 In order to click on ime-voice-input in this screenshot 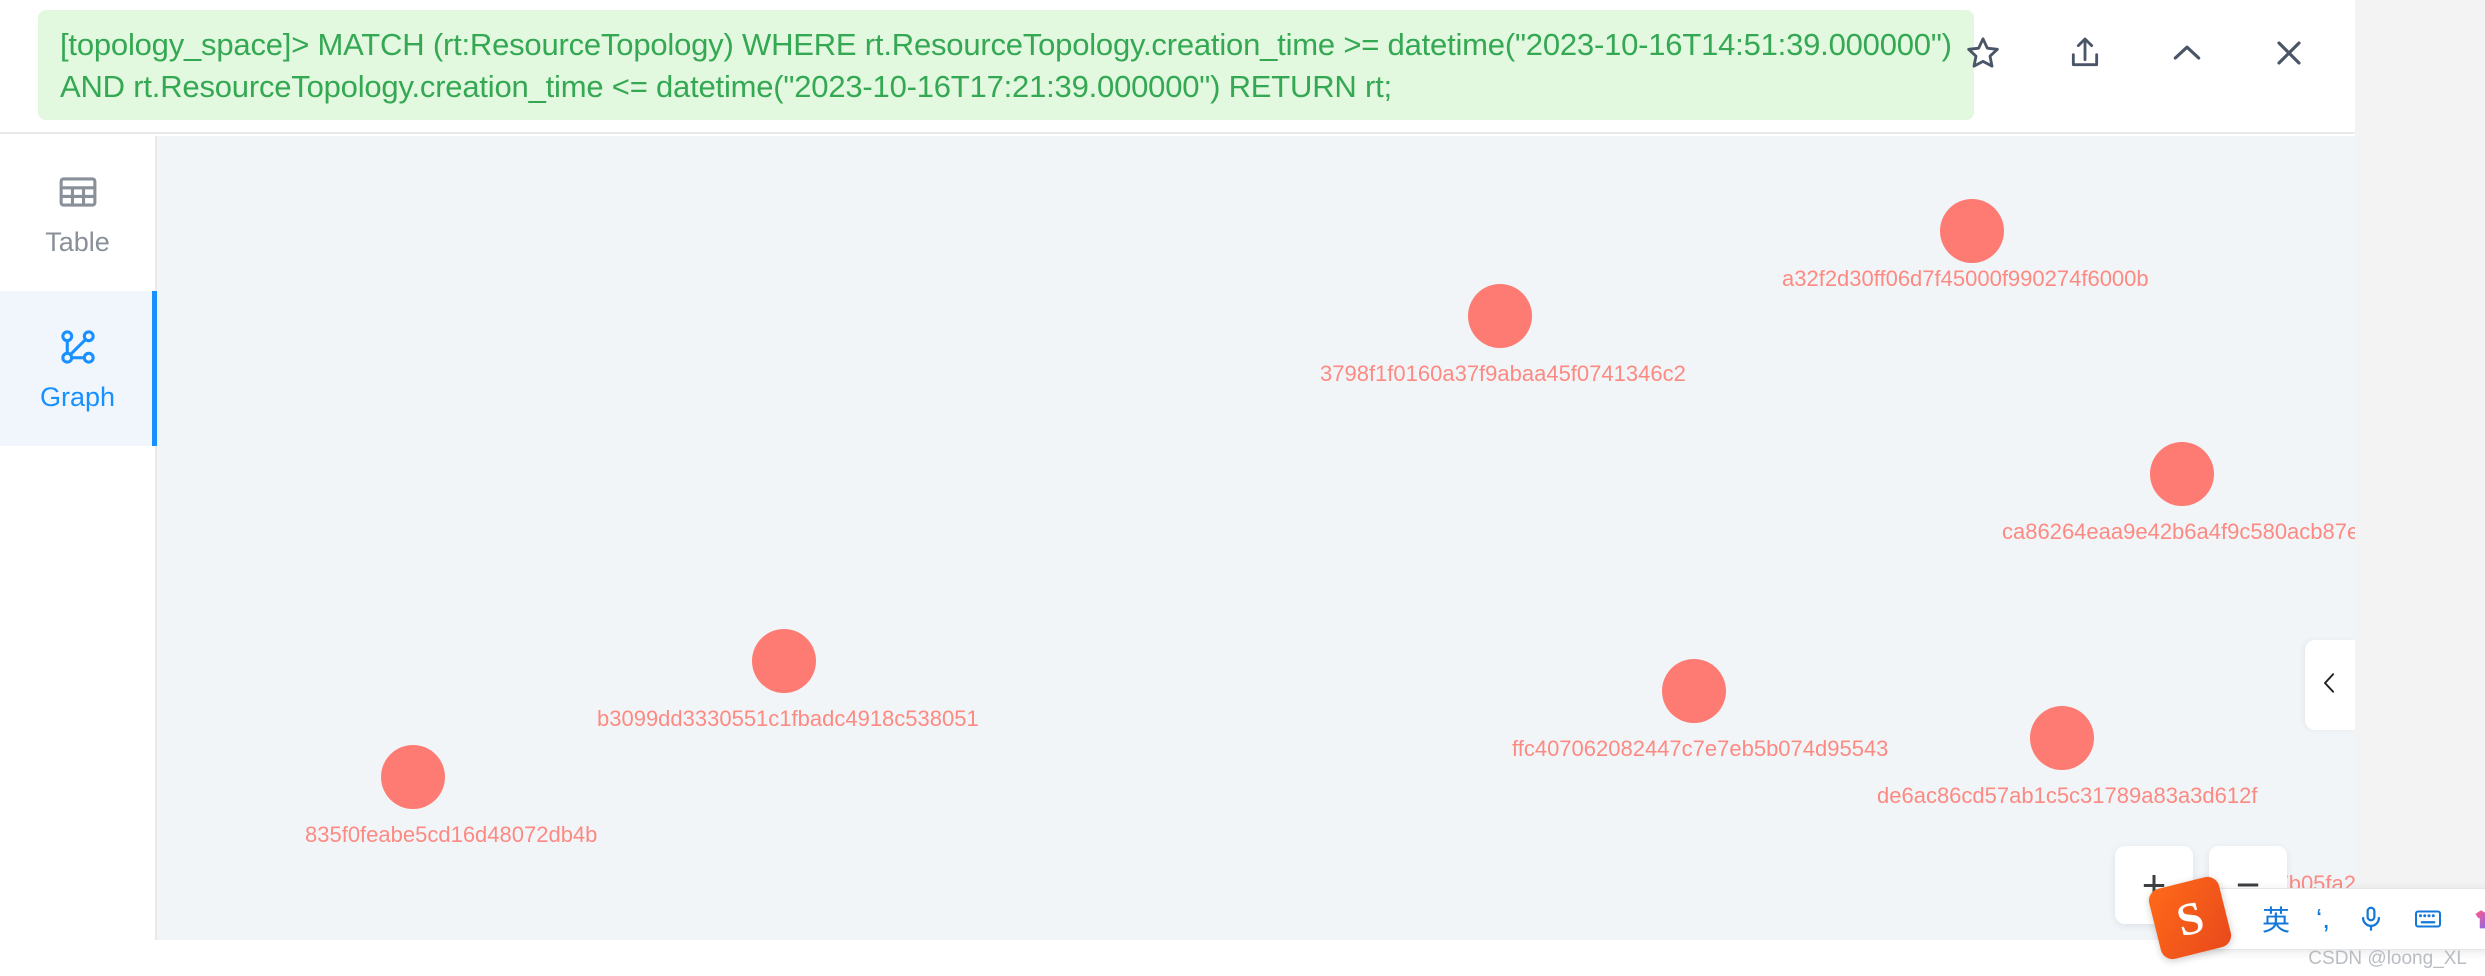, I will do `click(2371, 919)`.